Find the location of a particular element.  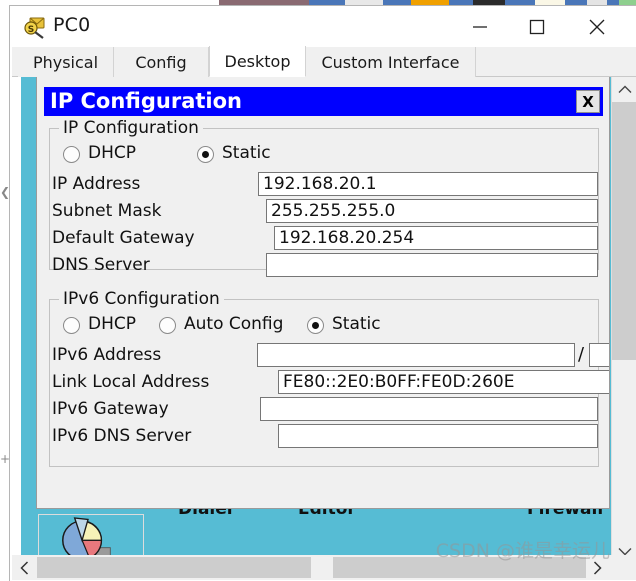

dialog-close-label: X is located at coordinates (588, 101).